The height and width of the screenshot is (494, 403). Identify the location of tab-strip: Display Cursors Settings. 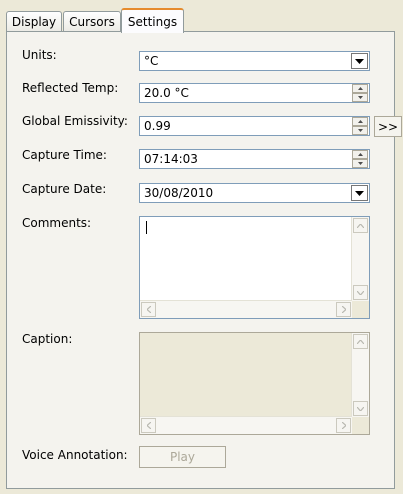
(201, 20).